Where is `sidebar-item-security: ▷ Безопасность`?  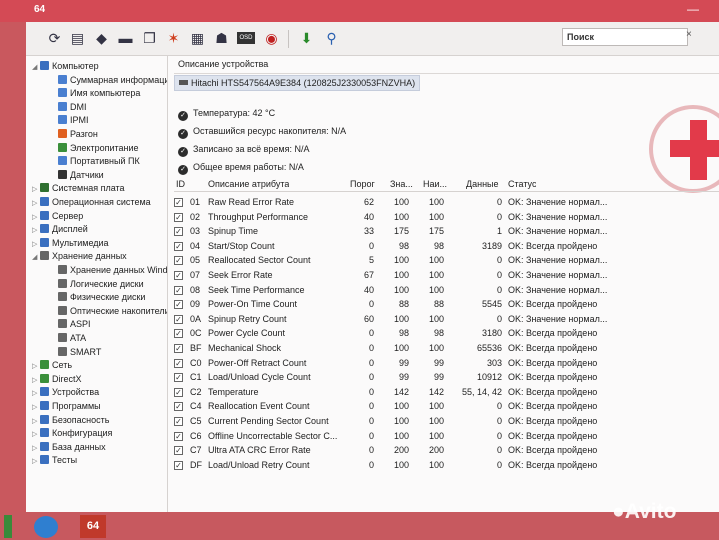 sidebar-item-security: ▷ Безопасность is located at coordinates (70, 420).